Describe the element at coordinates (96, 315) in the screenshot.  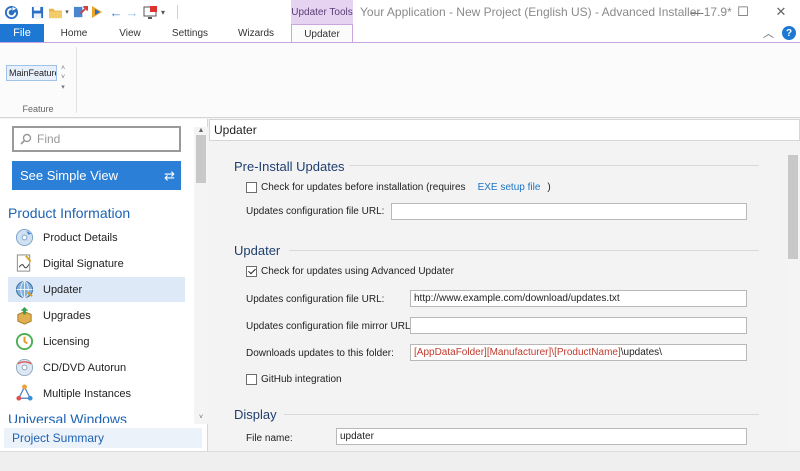
I see `sidebar-item-upgrades: Upgrades` at that location.